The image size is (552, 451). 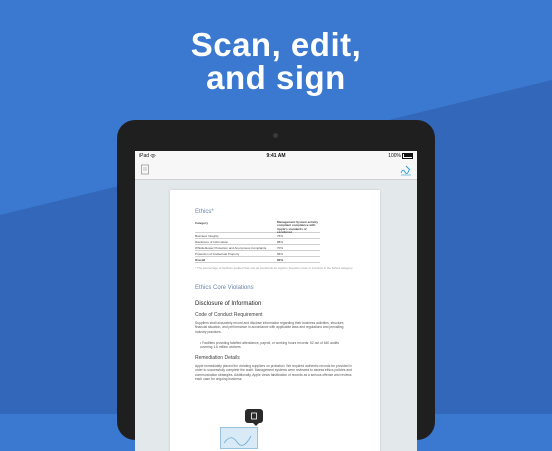 I want to click on table-header-category: Category, so click(x=202, y=222).